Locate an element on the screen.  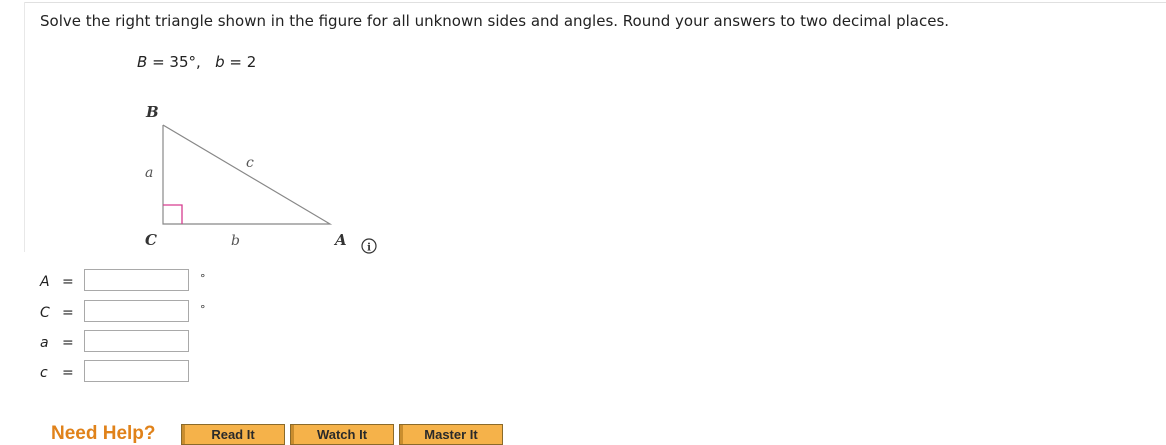
vertex-C-label: C is located at coordinates (151, 240).